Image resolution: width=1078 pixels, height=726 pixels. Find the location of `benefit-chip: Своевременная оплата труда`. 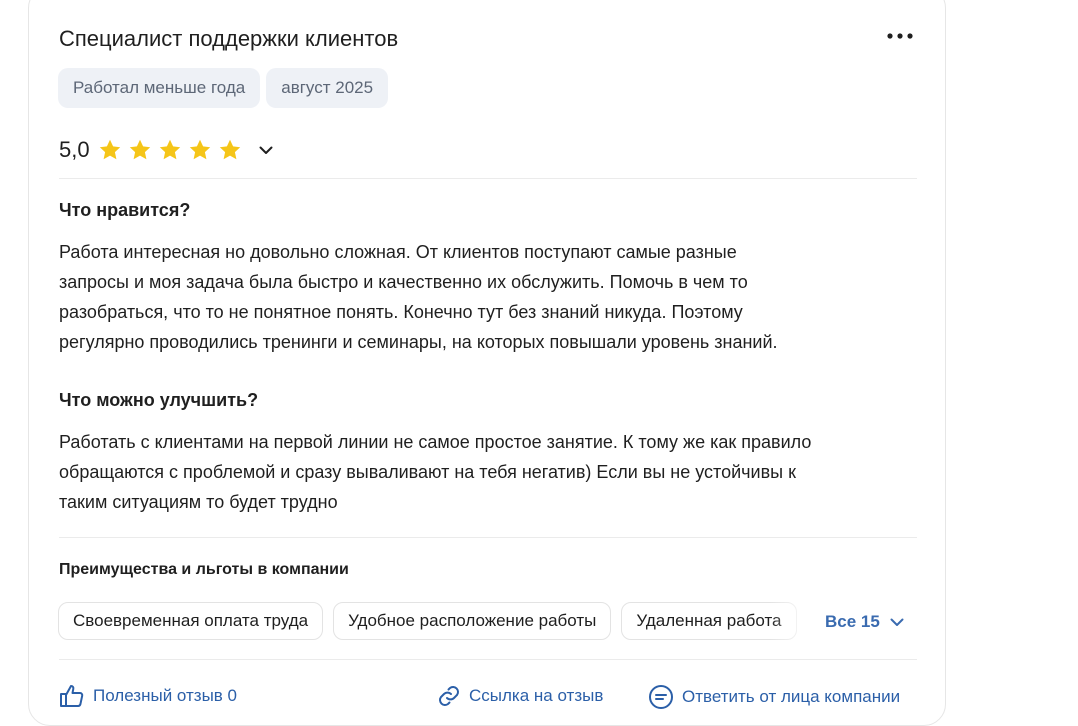

benefit-chip: Своевременная оплата труда is located at coordinates (191, 621).